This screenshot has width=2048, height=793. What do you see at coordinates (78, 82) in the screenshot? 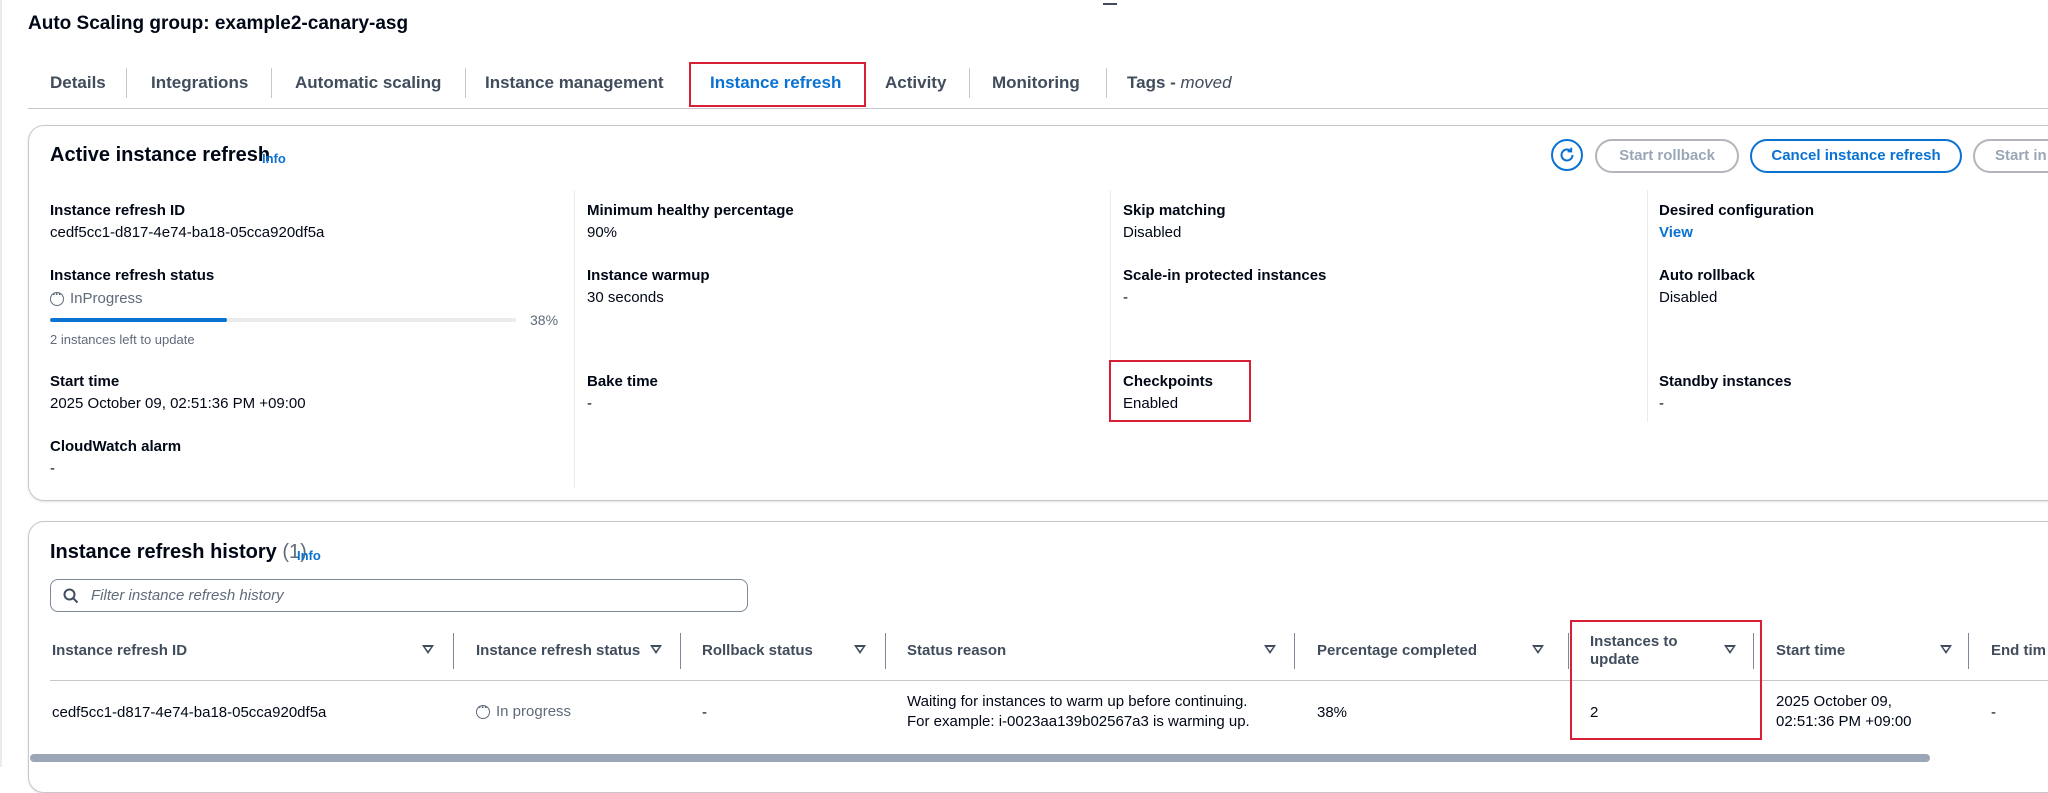
I see `tab-details: Details` at bounding box center [78, 82].